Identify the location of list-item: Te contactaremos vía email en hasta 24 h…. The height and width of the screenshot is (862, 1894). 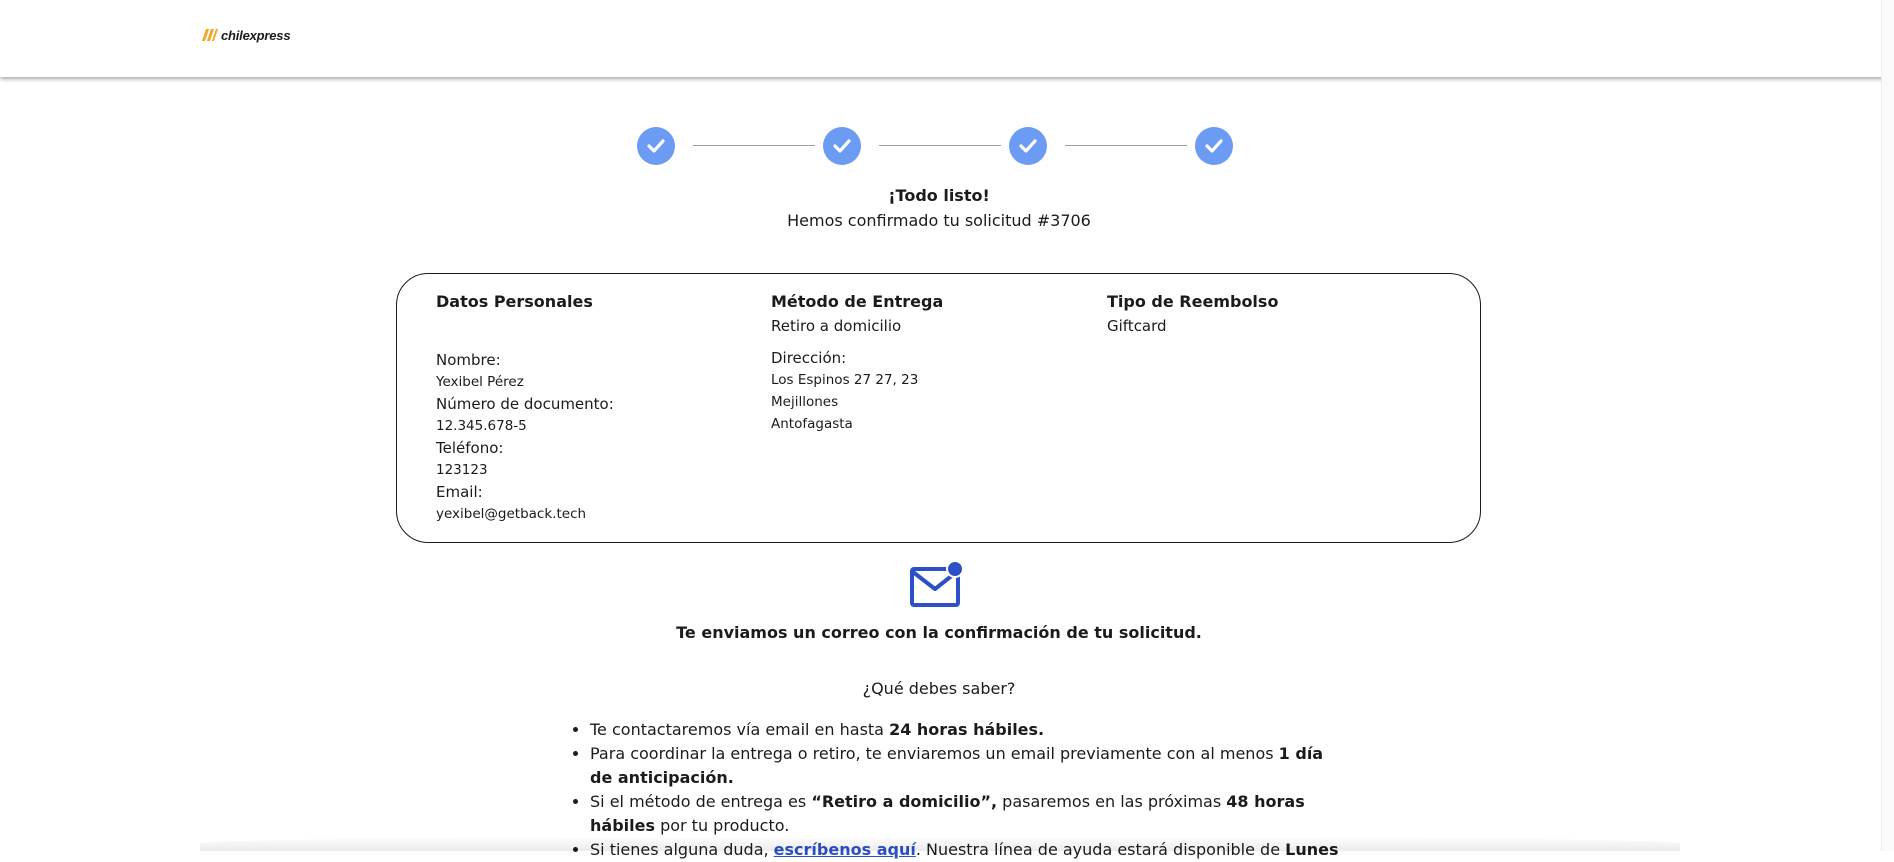
(970, 730).